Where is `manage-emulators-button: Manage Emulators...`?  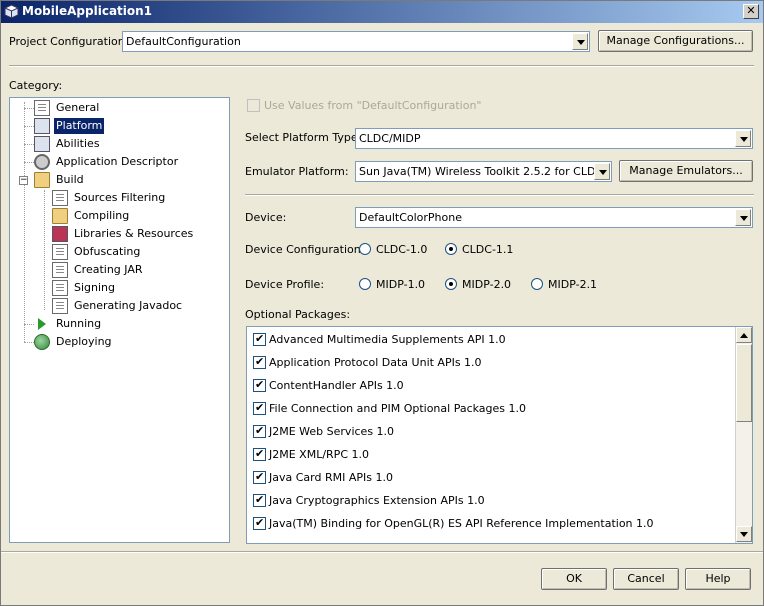
manage-emulators-button: Manage Emulators... is located at coordinates (686, 171).